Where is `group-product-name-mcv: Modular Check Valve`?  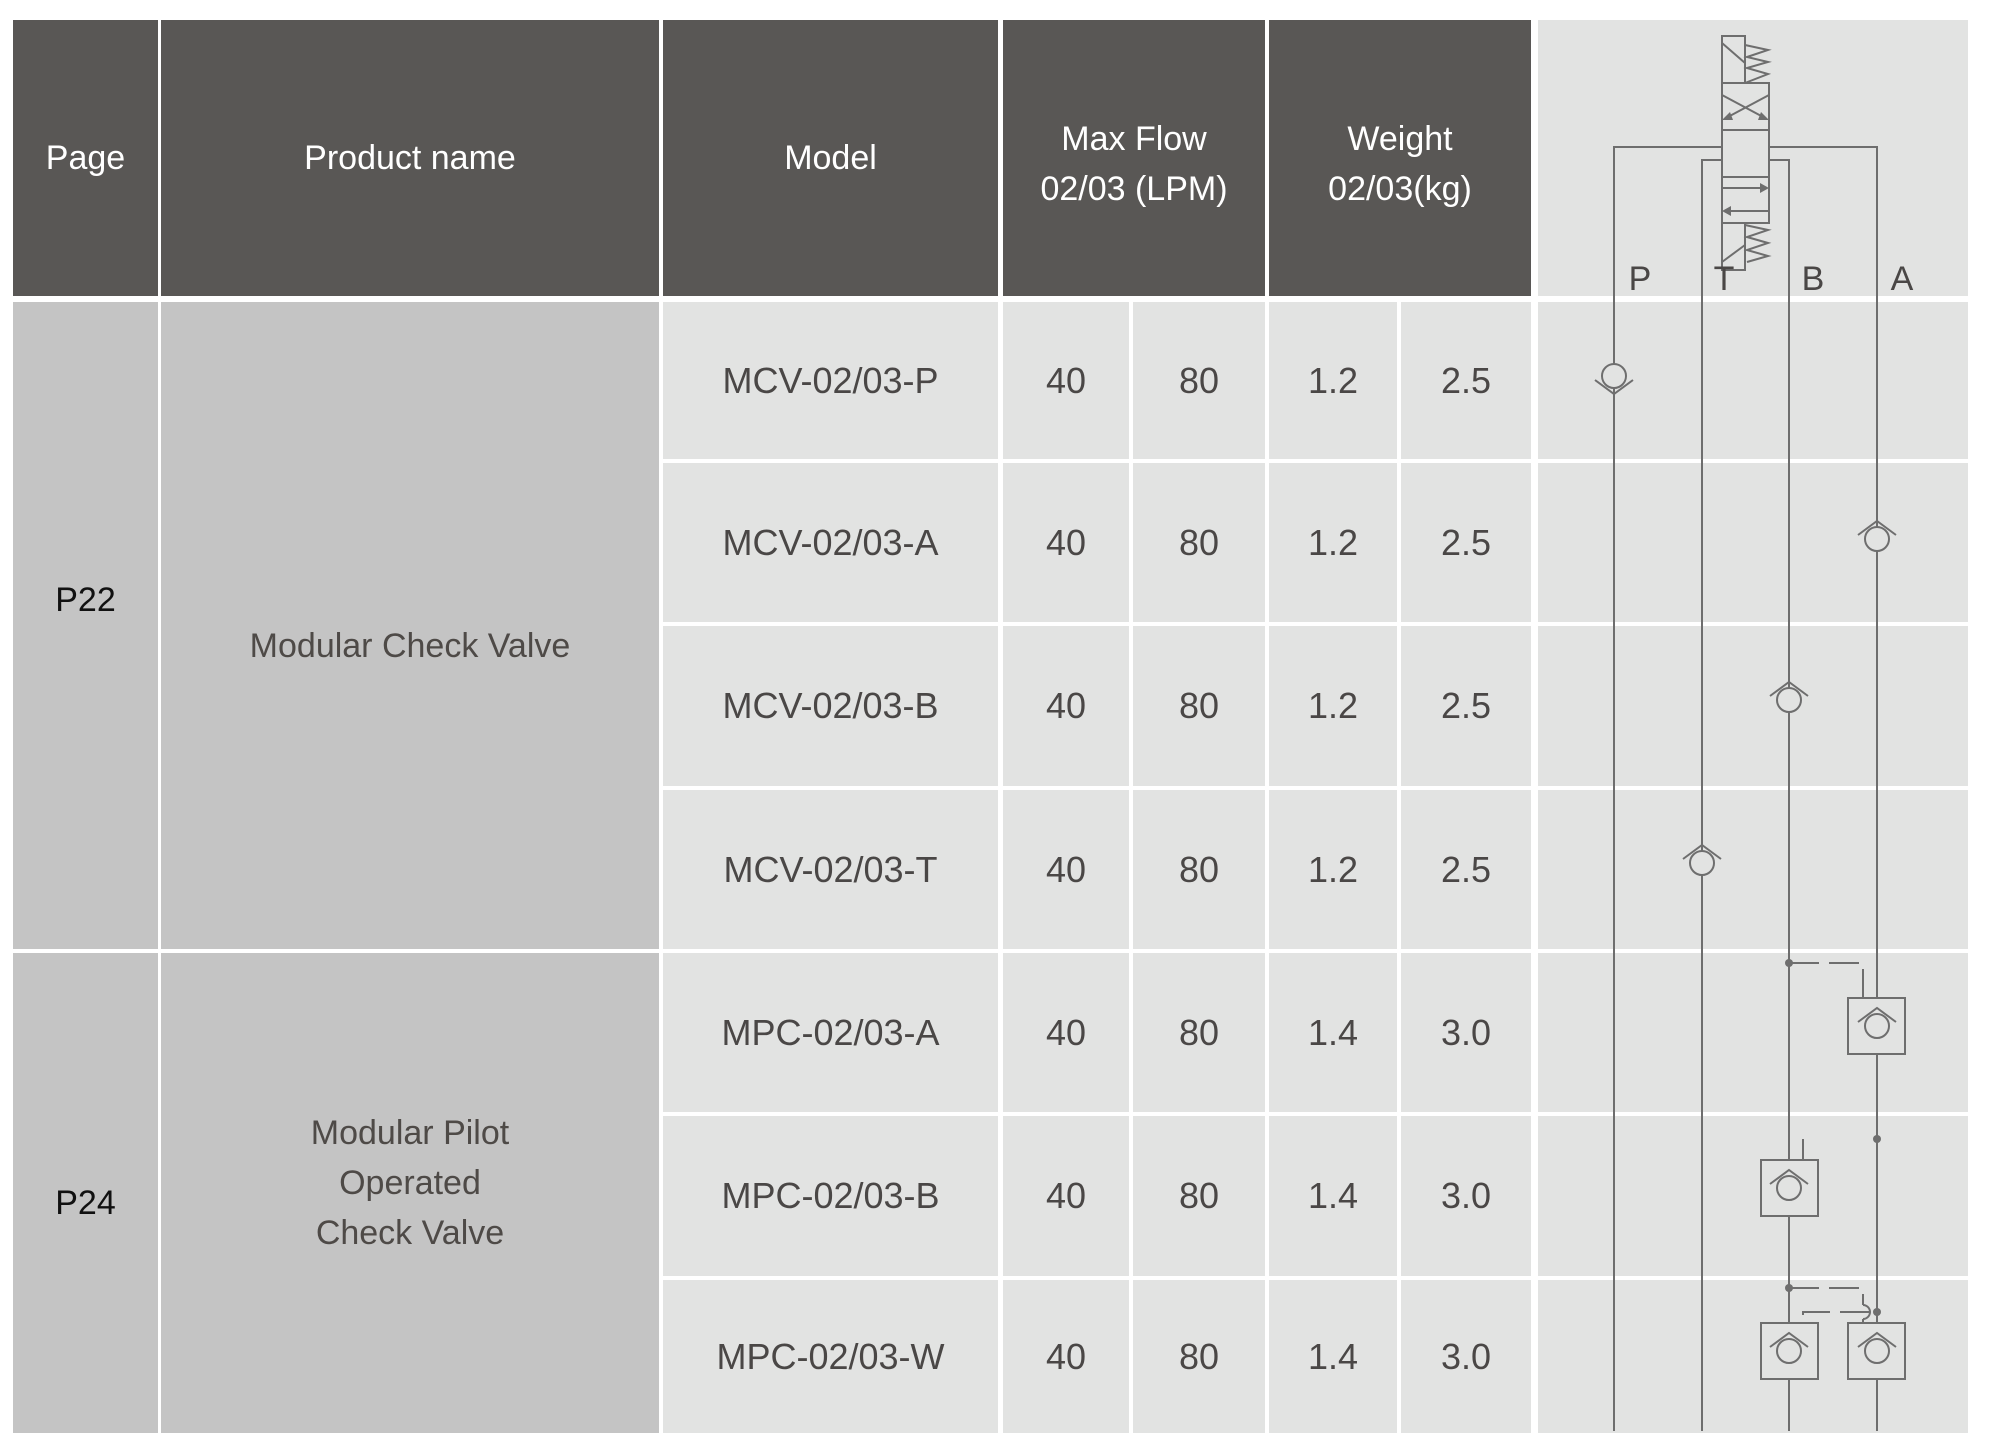
group-product-name-mcv: Modular Check Valve is located at coordinates (410, 625).